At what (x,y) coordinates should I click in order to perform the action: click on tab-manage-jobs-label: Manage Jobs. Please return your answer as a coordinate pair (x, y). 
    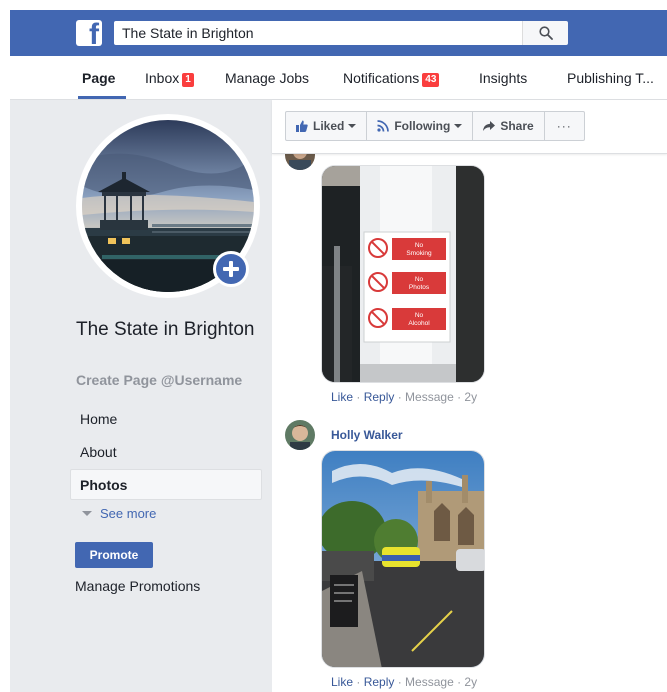
    Looking at the image, I should click on (267, 78).